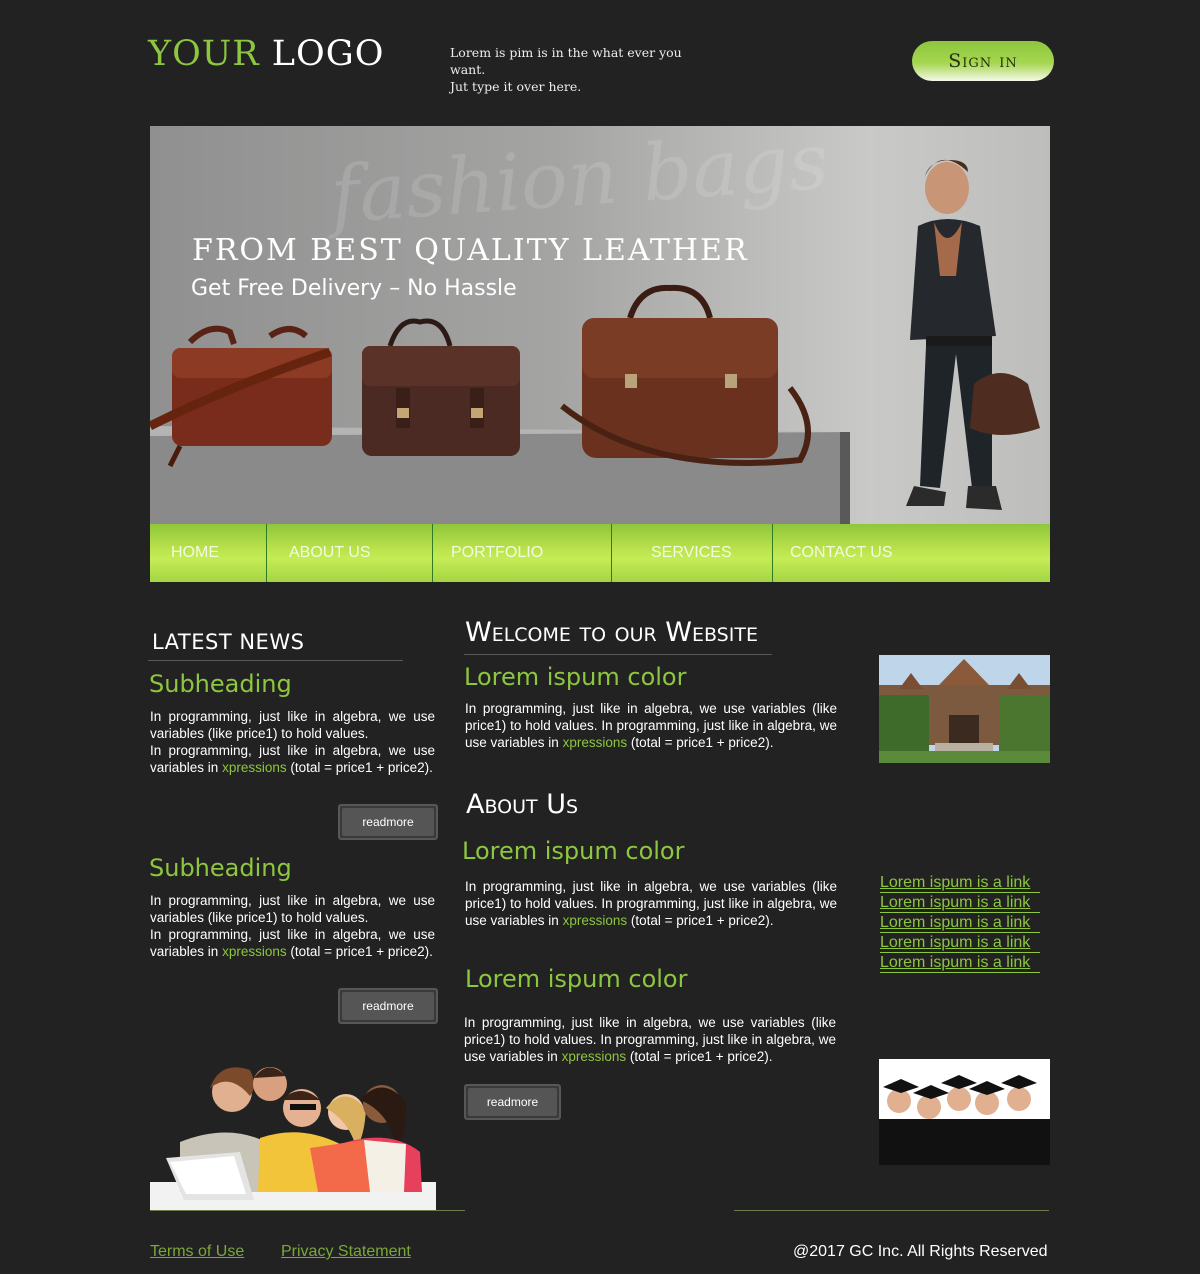 This screenshot has width=1200, height=1274. I want to click on welcome-title: Welcome to our Website, so click(611, 632).